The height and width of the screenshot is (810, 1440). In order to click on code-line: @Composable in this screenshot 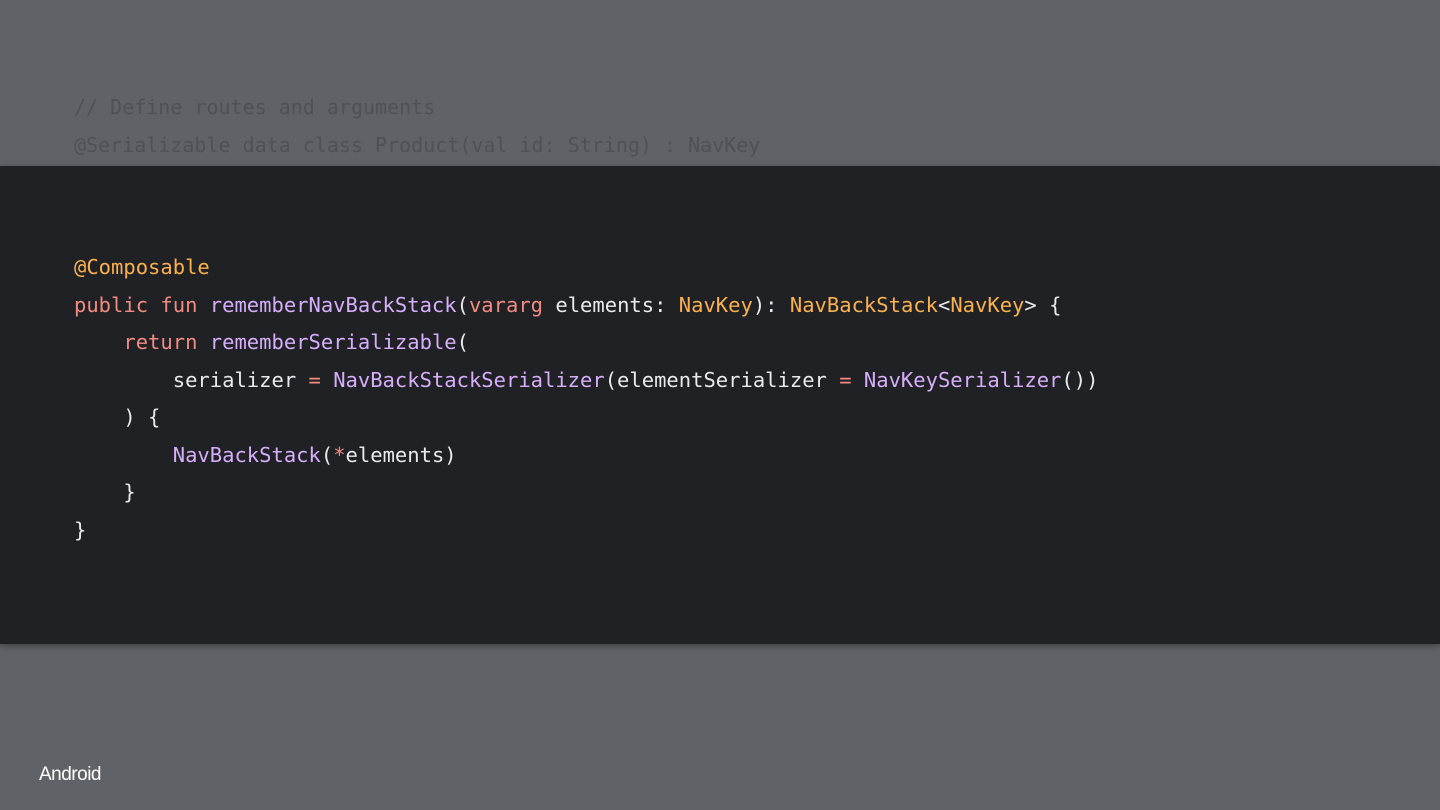, I will do `click(586, 268)`.